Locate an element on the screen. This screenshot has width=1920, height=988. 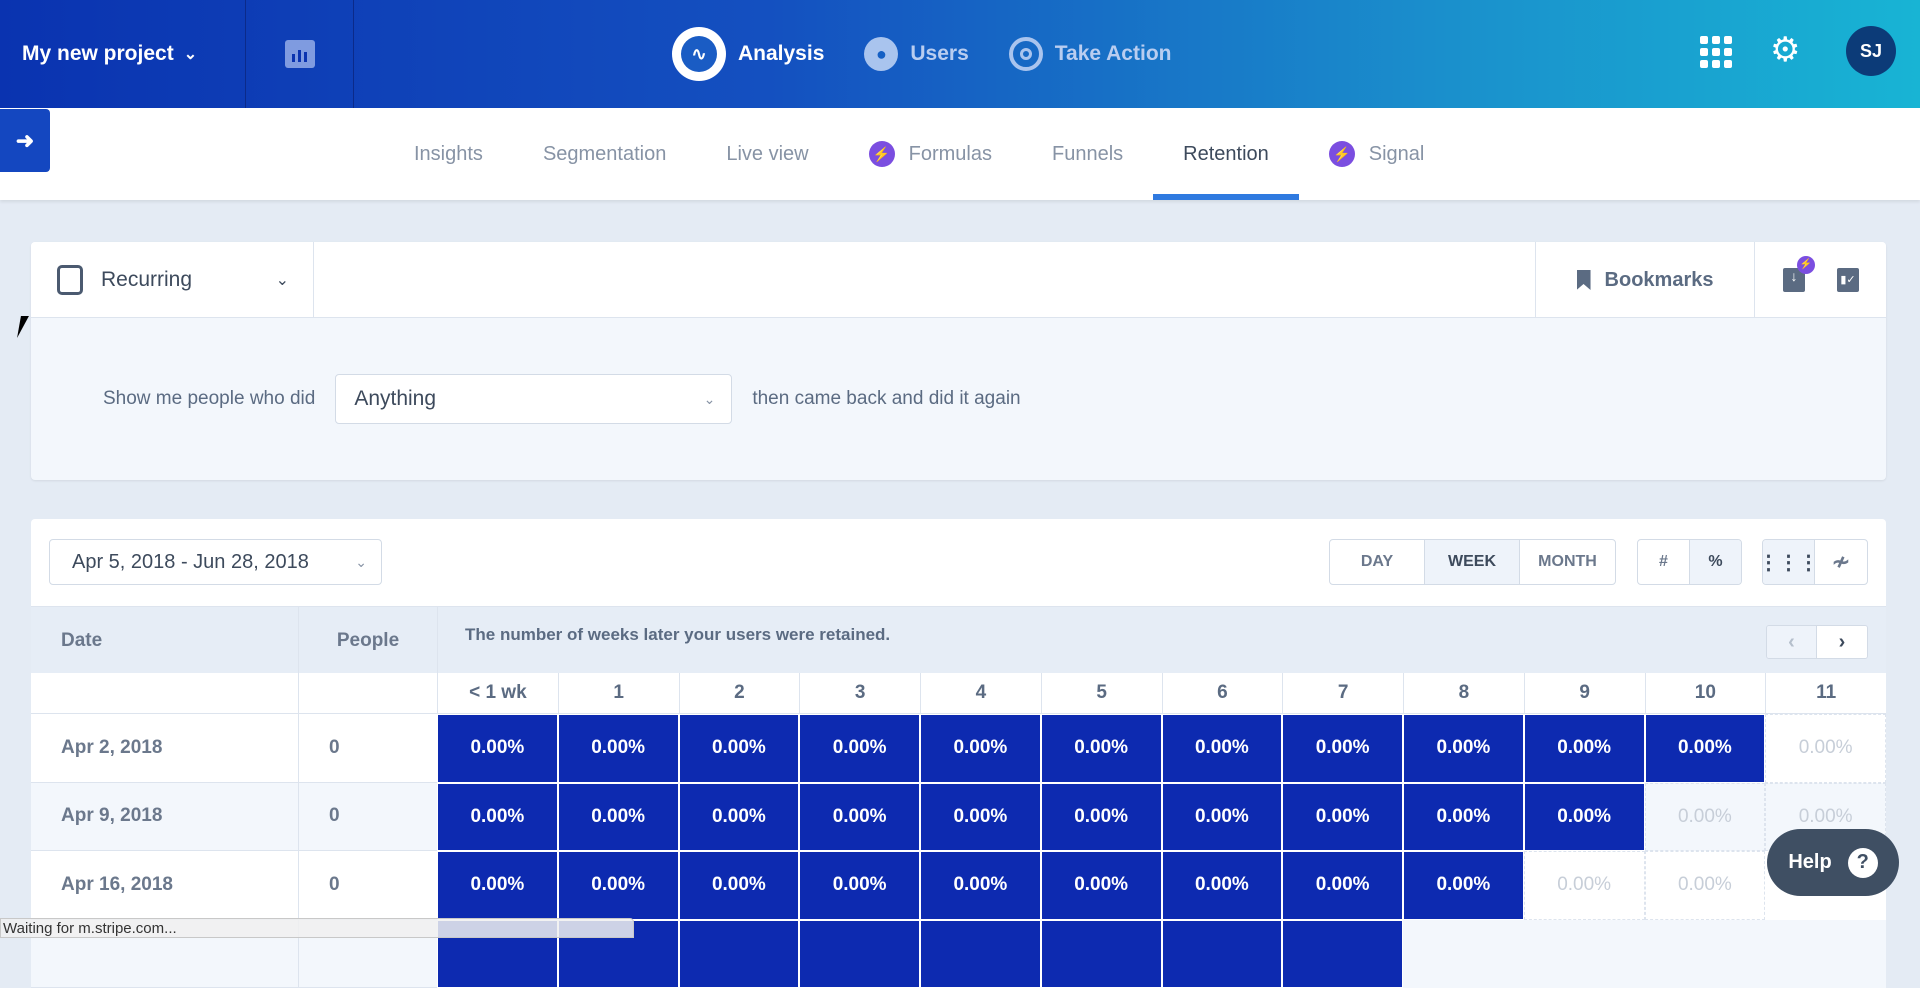
help-label: Help is located at coordinates (1809, 862).